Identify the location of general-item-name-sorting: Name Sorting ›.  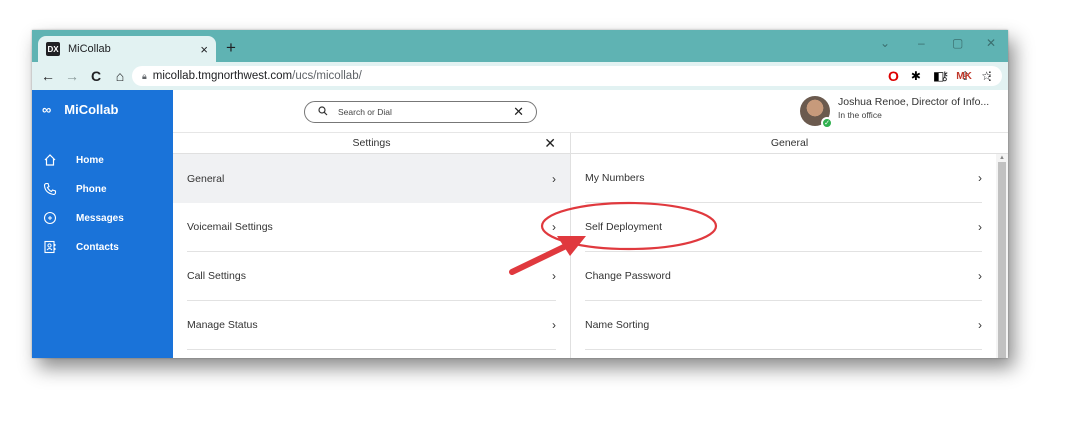
(783, 325).